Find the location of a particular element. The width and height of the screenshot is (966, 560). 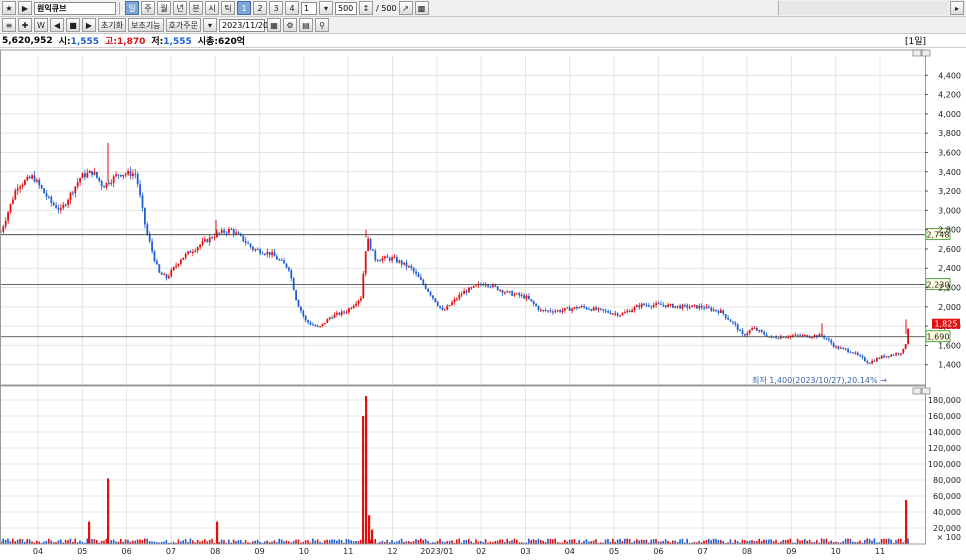

interval-custom-input: 1 is located at coordinates (309, 8).